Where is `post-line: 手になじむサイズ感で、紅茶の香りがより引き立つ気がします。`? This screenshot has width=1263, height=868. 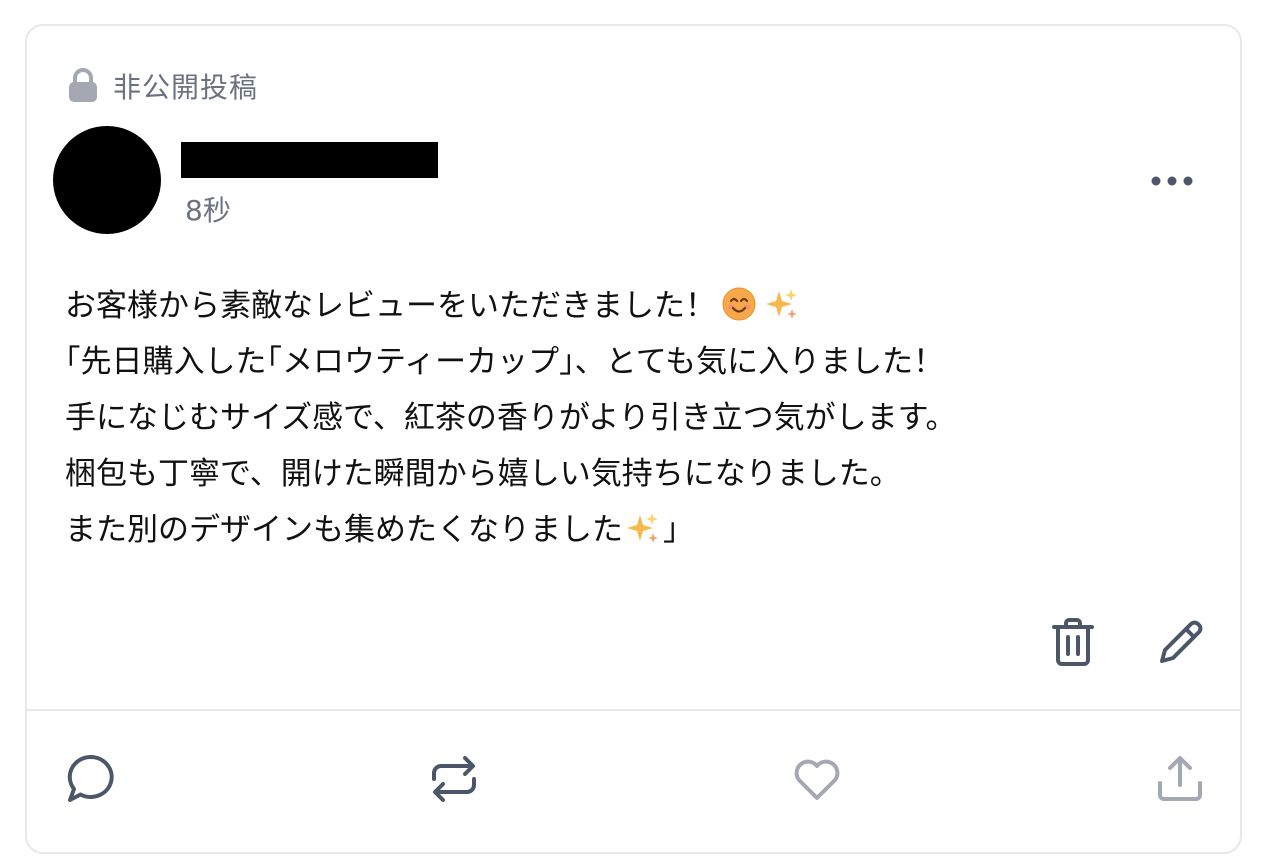
post-line: 手になじむサイズ感で、紅茶の香りがより引き立つ気がします。 is located at coordinates (511, 418).